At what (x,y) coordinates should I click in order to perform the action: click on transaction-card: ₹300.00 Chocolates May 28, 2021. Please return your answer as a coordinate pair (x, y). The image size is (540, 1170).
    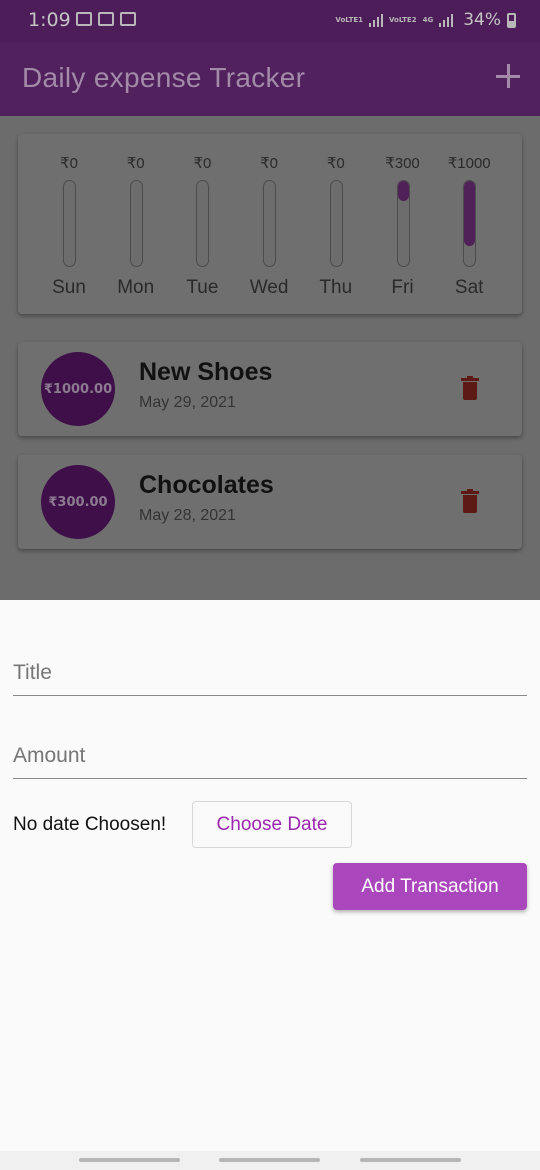
    Looking at the image, I should click on (270, 502).